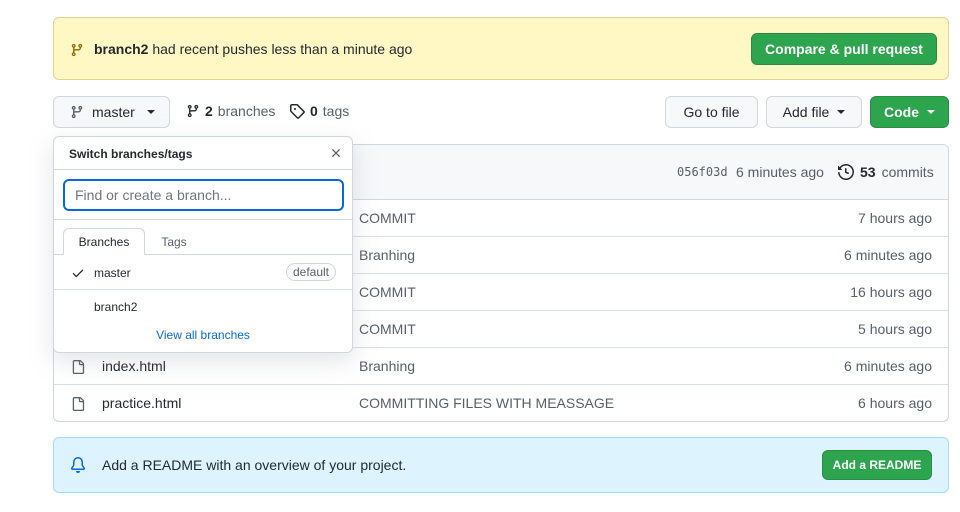  Describe the element at coordinates (806, 112) in the screenshot. I see `add-file-label: Add file` at that location.